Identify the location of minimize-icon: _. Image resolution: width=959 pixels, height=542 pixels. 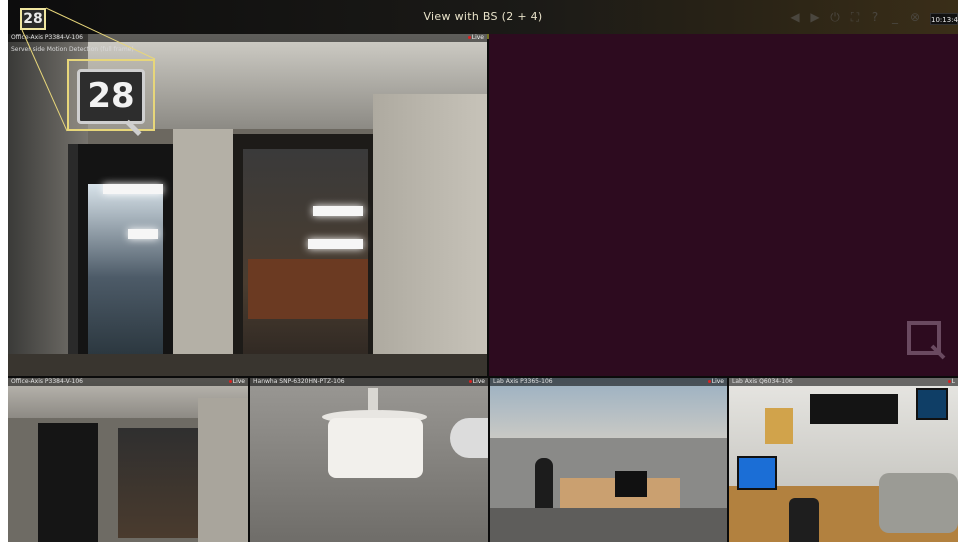
(895, 17).